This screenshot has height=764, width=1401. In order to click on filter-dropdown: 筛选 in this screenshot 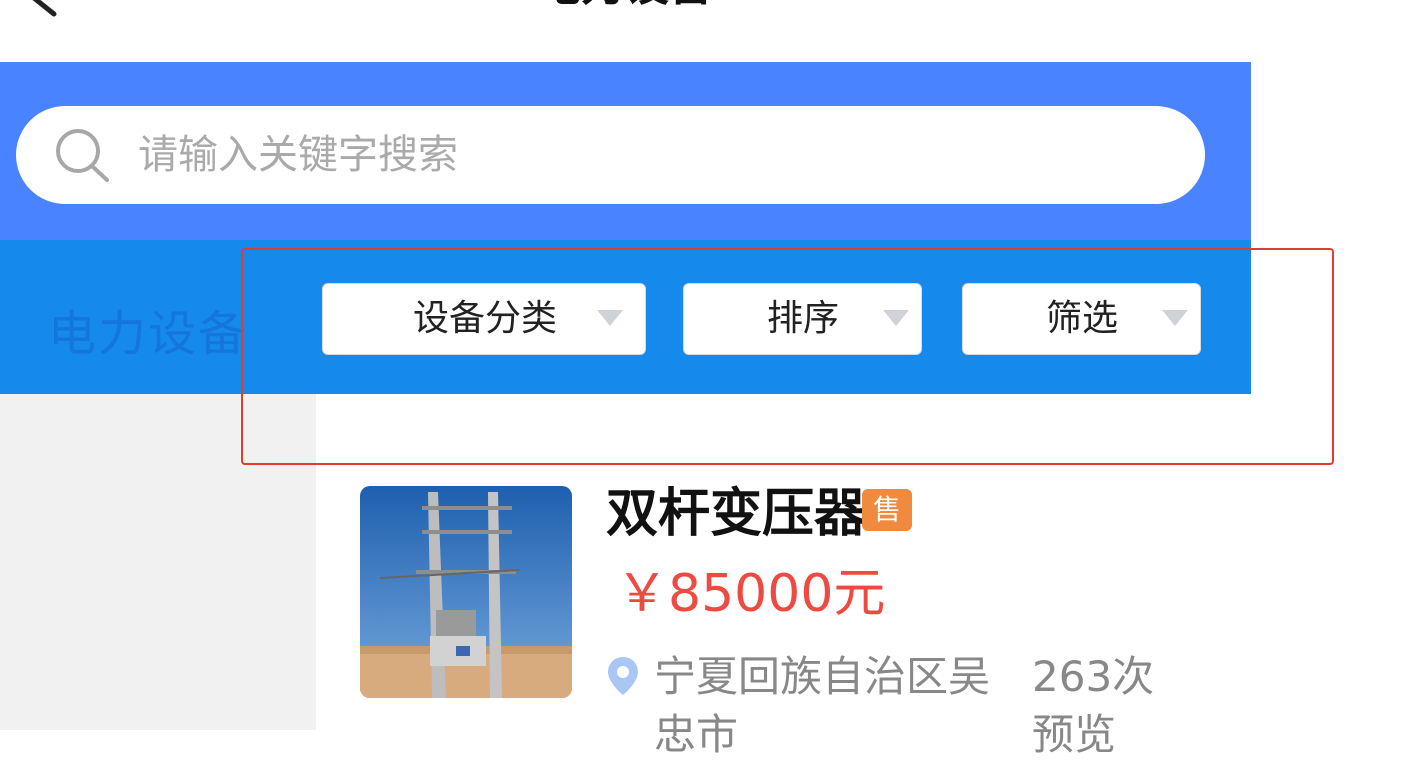, I will do `click(1081, 319)`.